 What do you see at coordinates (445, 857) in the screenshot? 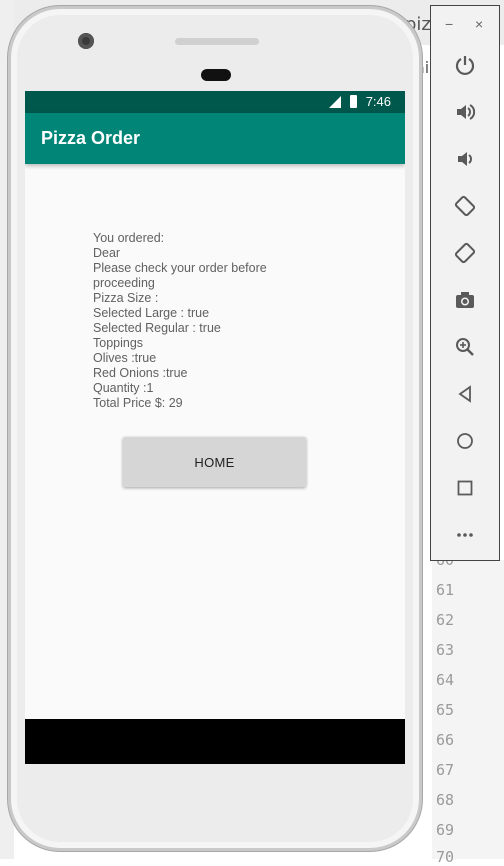
I see `line-number: 70` at bounding box center [445, 857].